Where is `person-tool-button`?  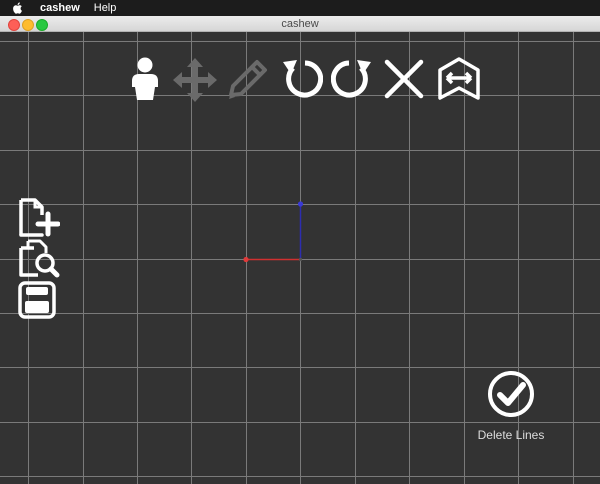
person-tool-button is located at coordinates (145, 79).